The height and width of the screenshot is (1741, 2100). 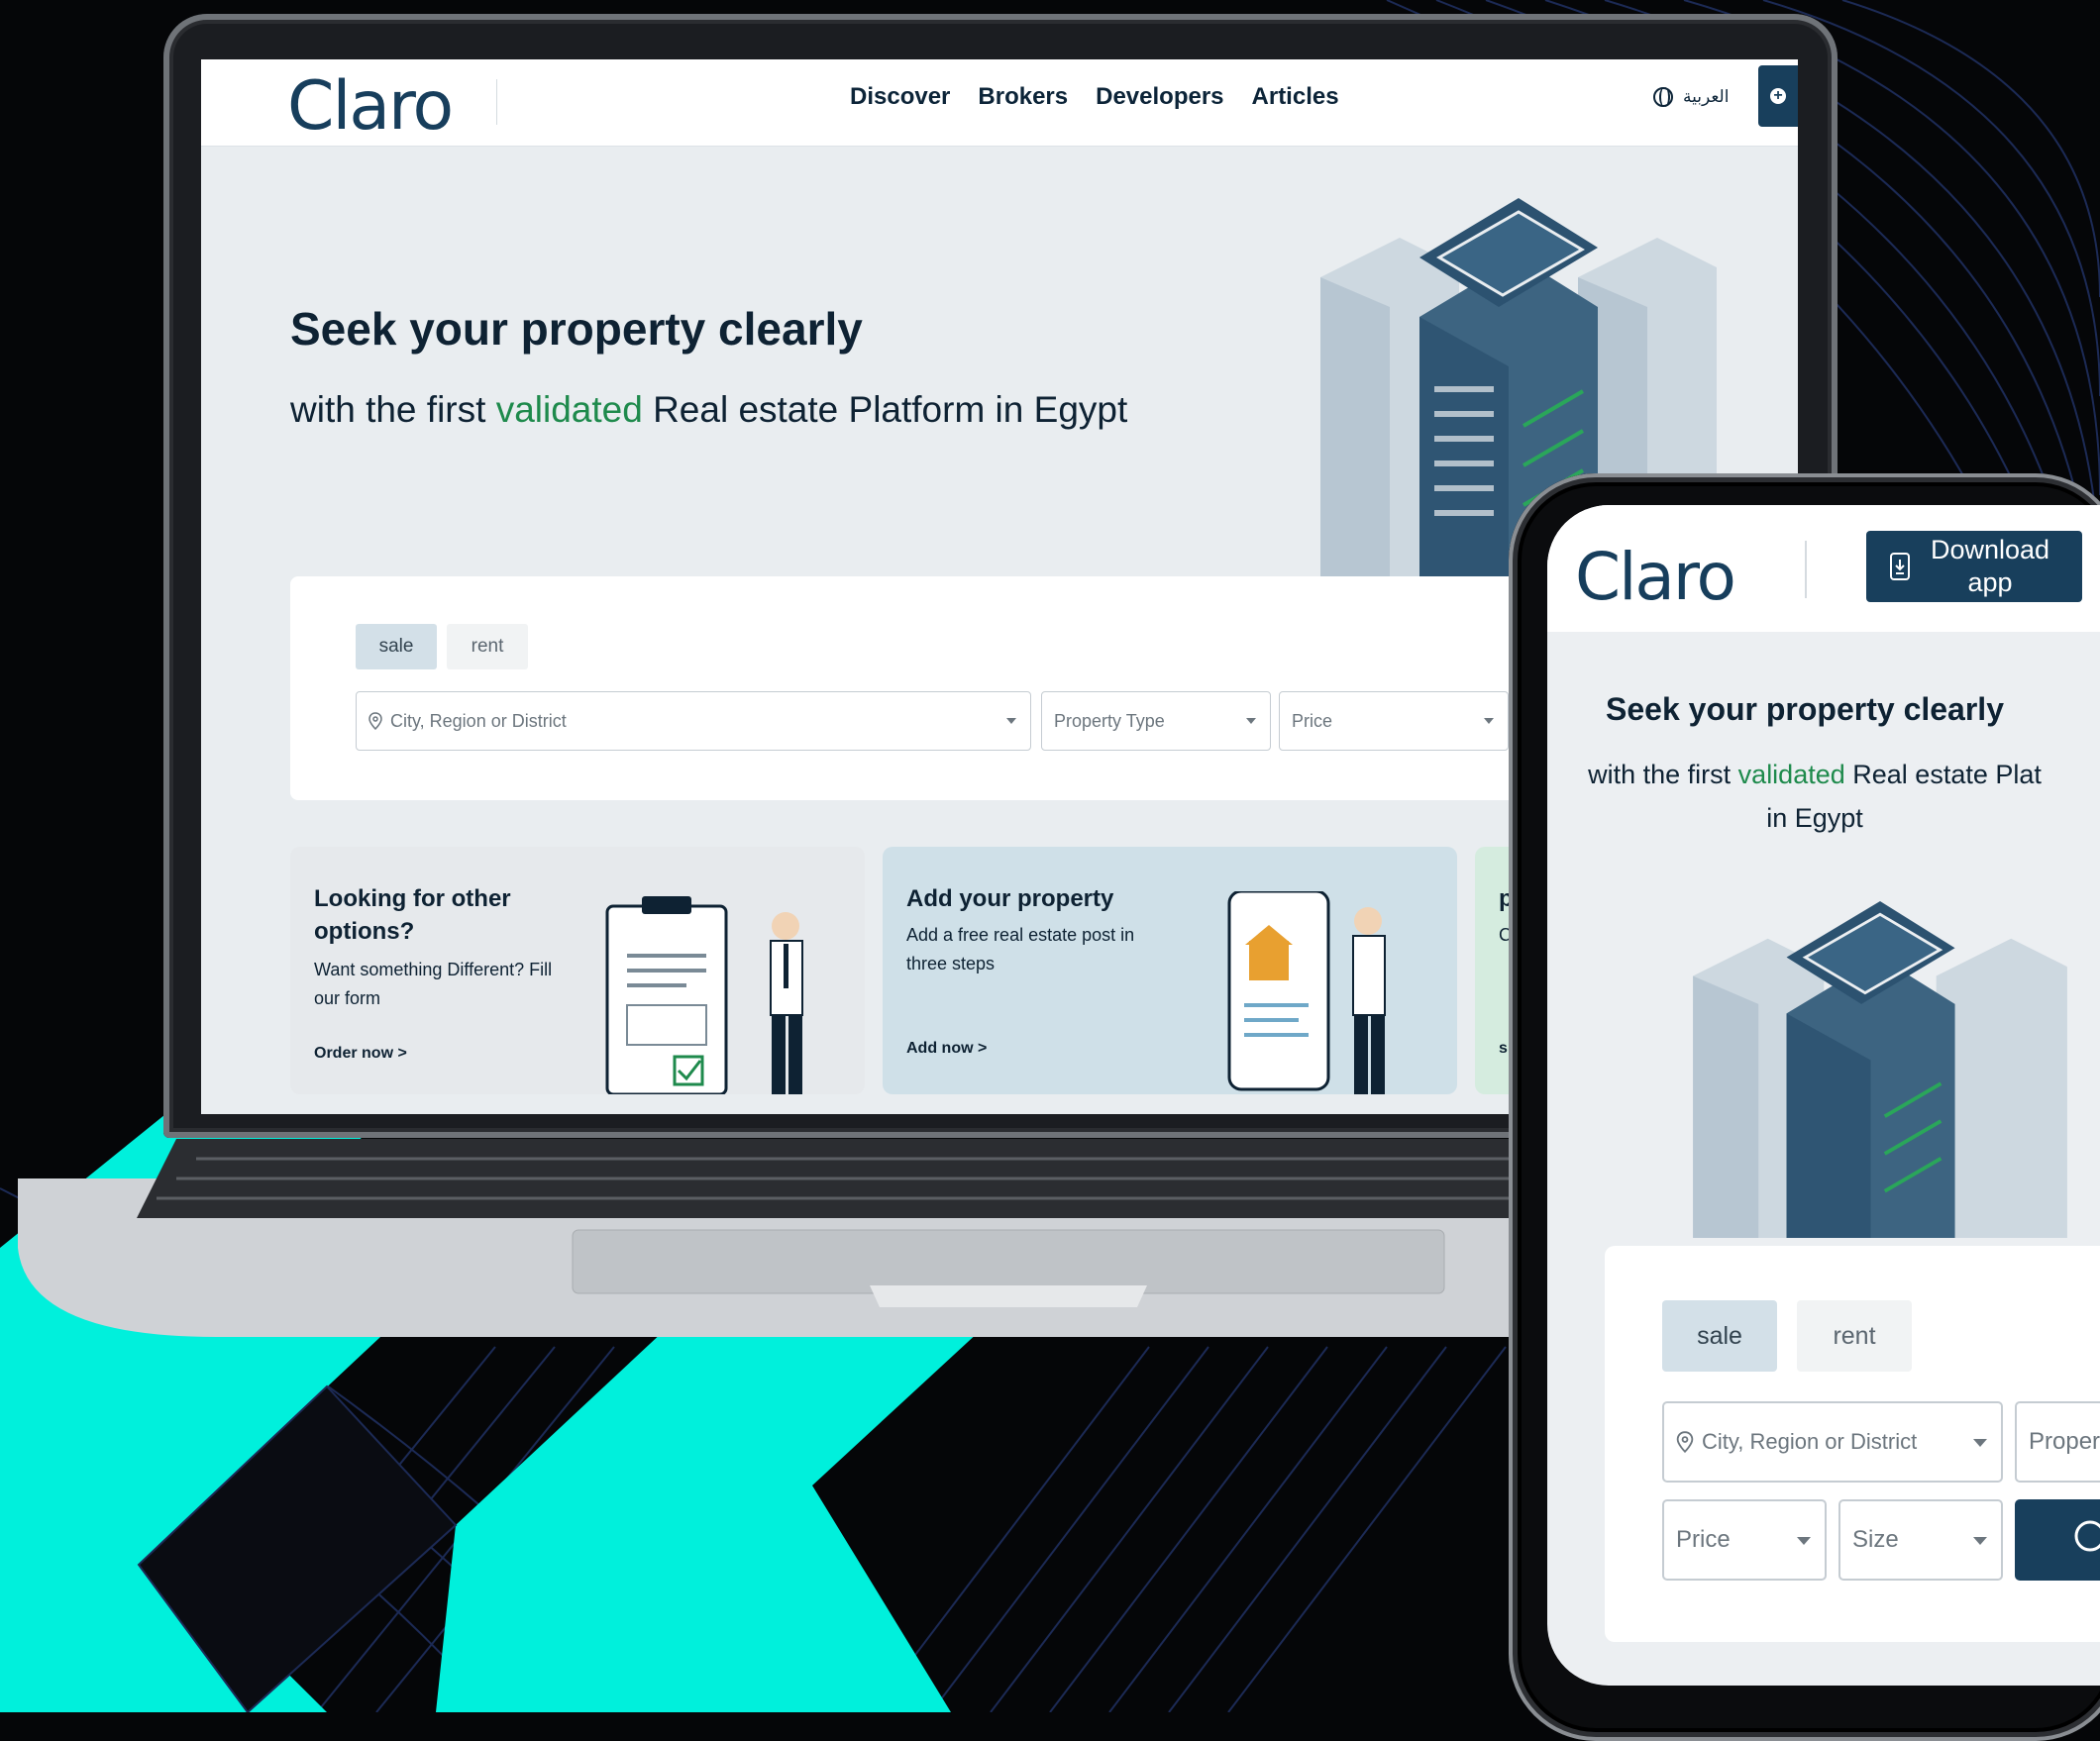 I want to click on header-divider, so click(x=496, y=102).